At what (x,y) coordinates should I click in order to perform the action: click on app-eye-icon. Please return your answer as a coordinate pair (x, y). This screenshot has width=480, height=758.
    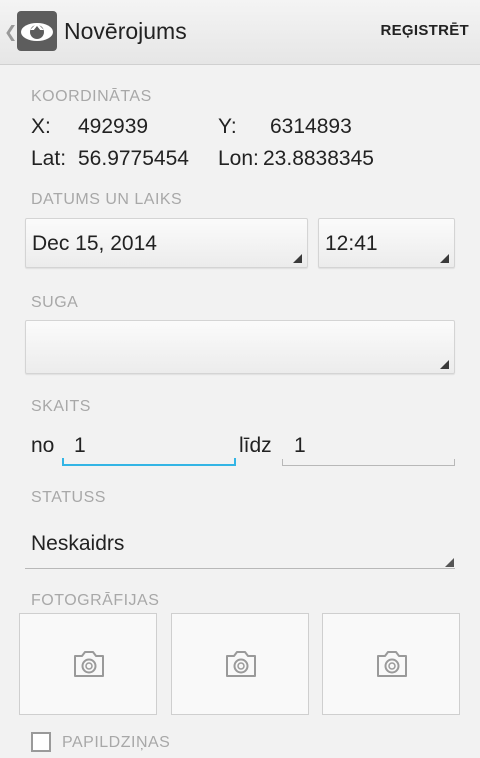
    Looking at the image, I should click on (37, 31).